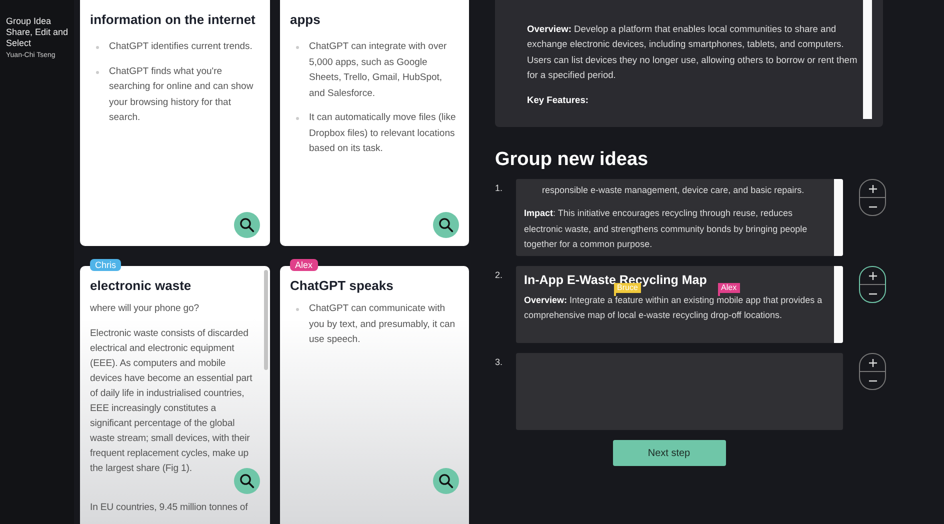  Describe the element at coordinates (382, 324) in the screenshot. I see `bullet-text: ChatGPT can communicate with you by text, and presumably, it can use speech.` at that location.